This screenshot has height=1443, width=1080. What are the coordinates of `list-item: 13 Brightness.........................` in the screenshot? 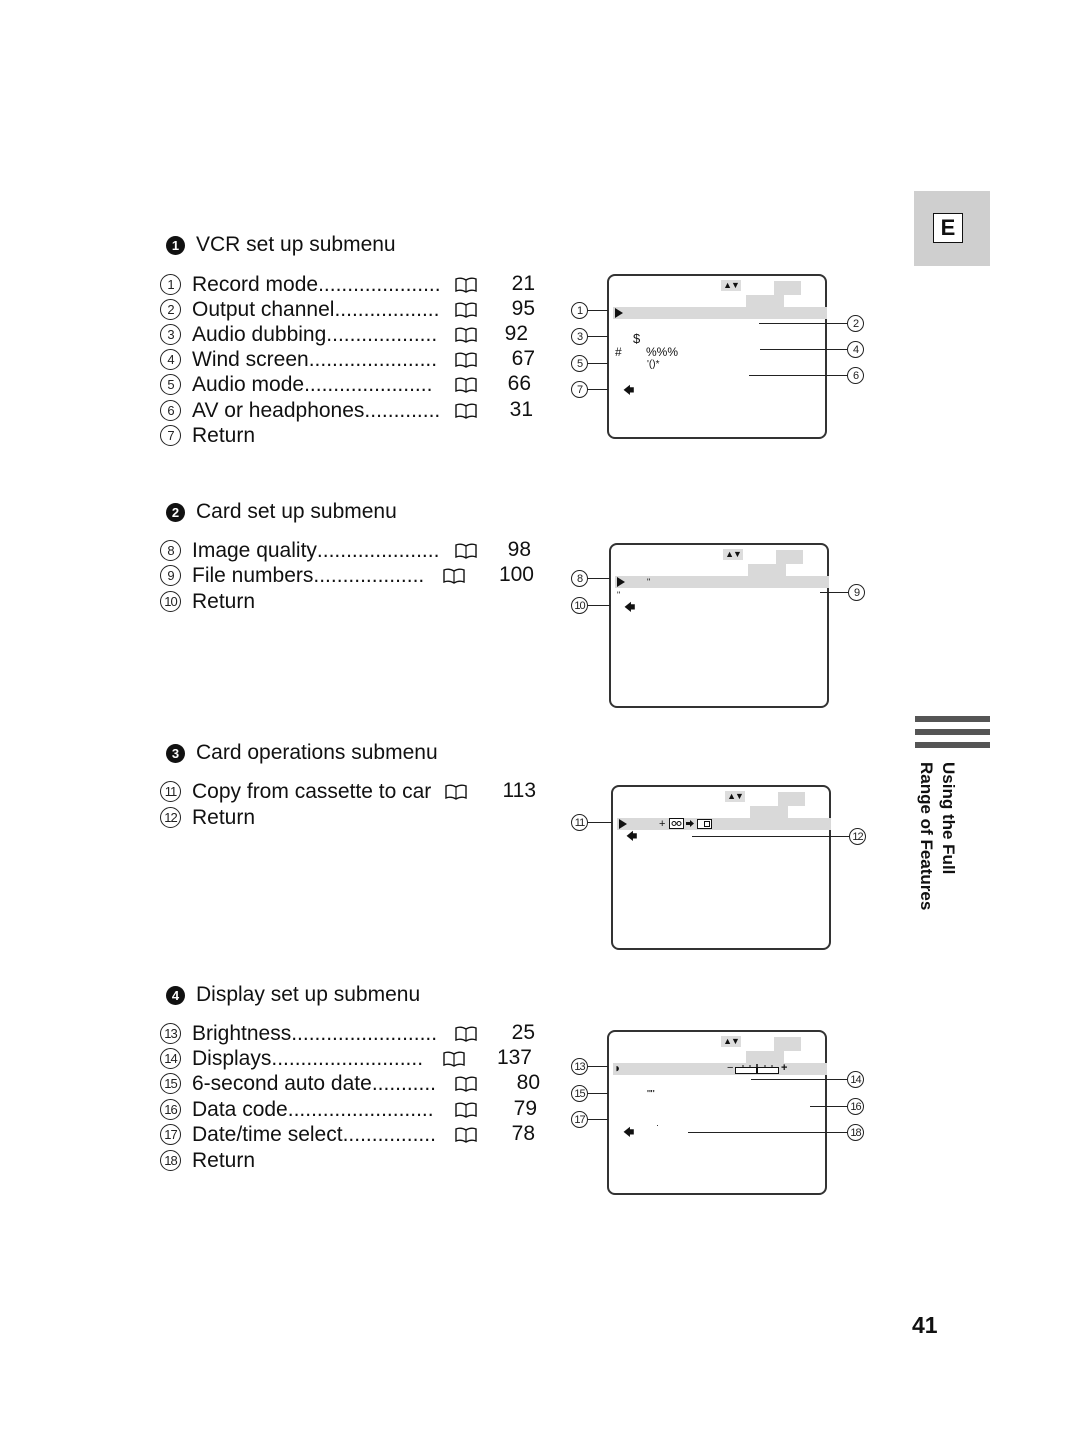 It's located at (307, 1033).